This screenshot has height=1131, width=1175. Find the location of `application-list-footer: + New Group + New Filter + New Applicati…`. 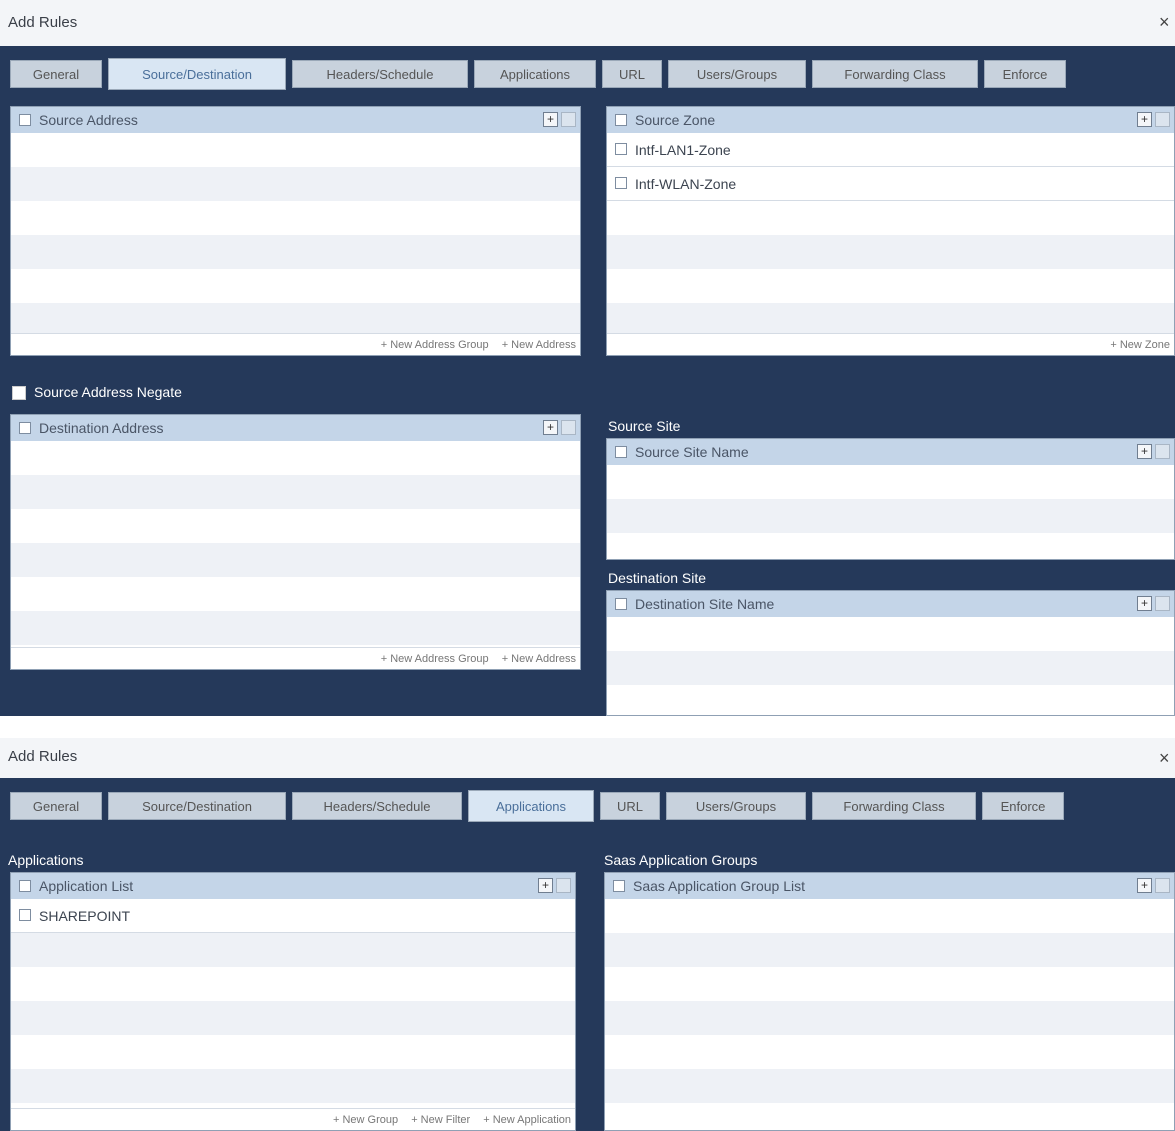

application-list-footer: + New Group + New Filter + New Applicati… is located at coordinates (293, 1119).